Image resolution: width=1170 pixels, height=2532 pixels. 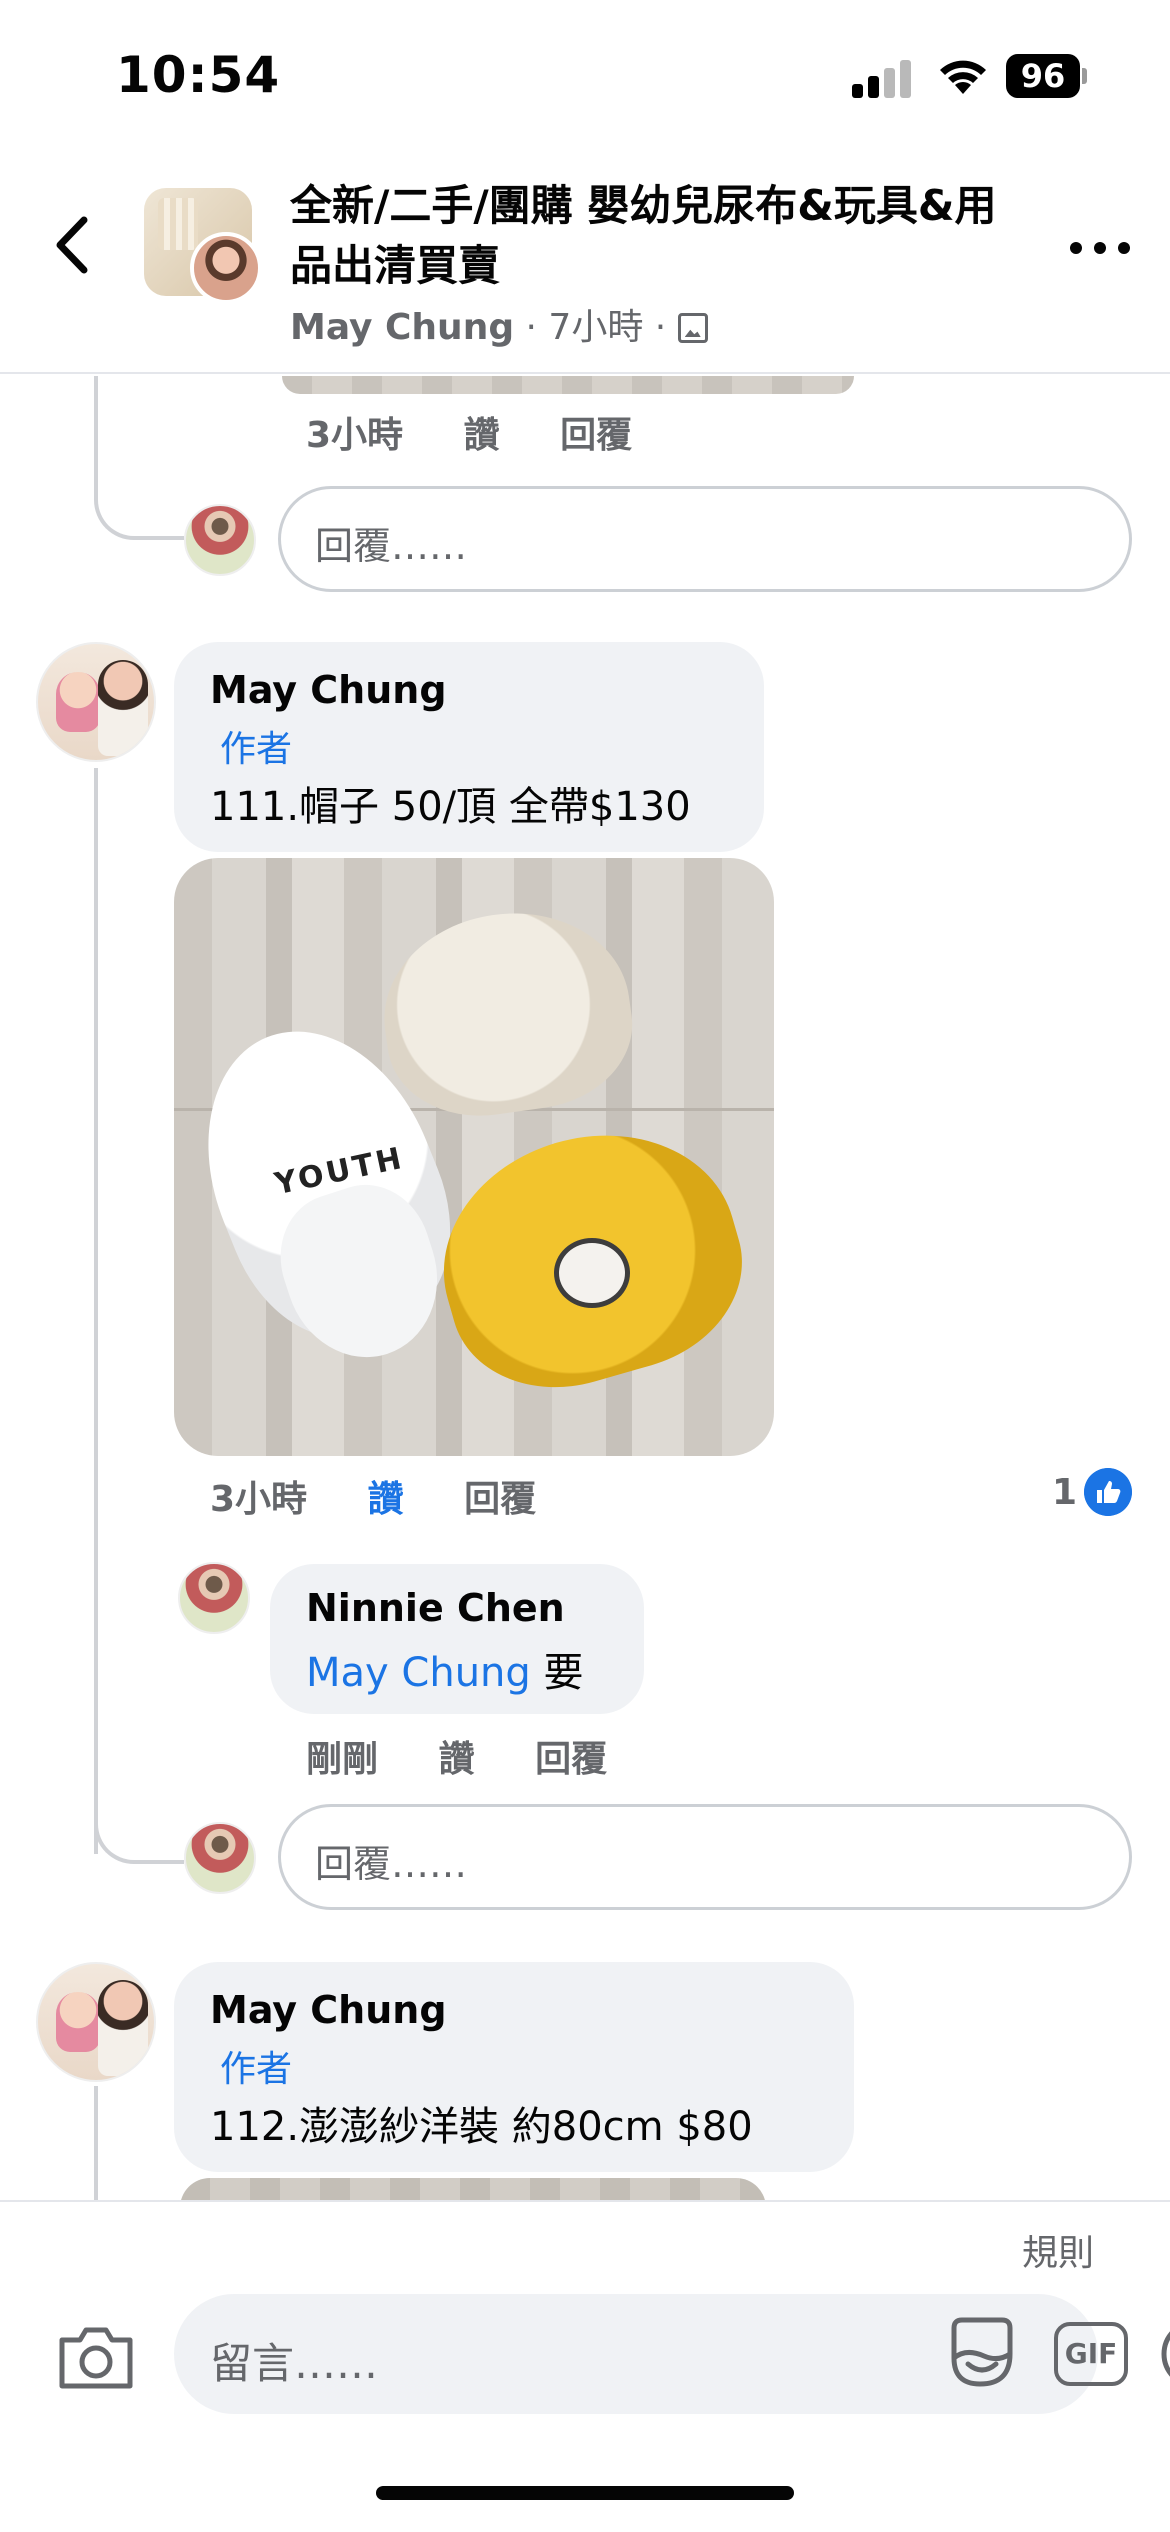 I want to click on post-author: May Chung, so click(x=402, y=327).